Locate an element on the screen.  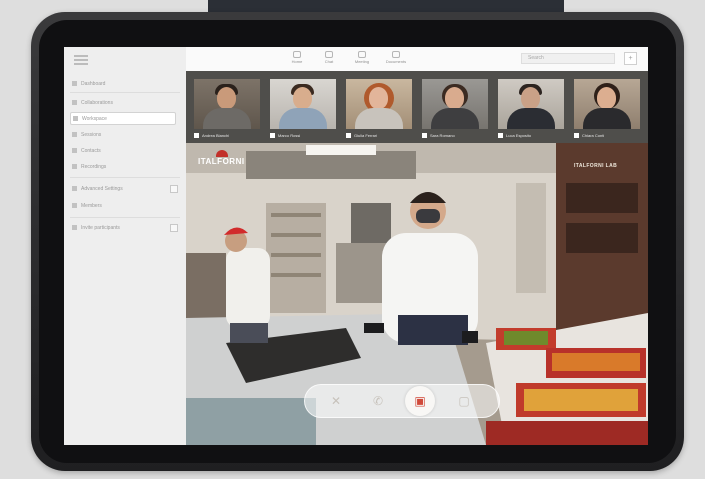
document-icon is located at coordinates (396, 54).